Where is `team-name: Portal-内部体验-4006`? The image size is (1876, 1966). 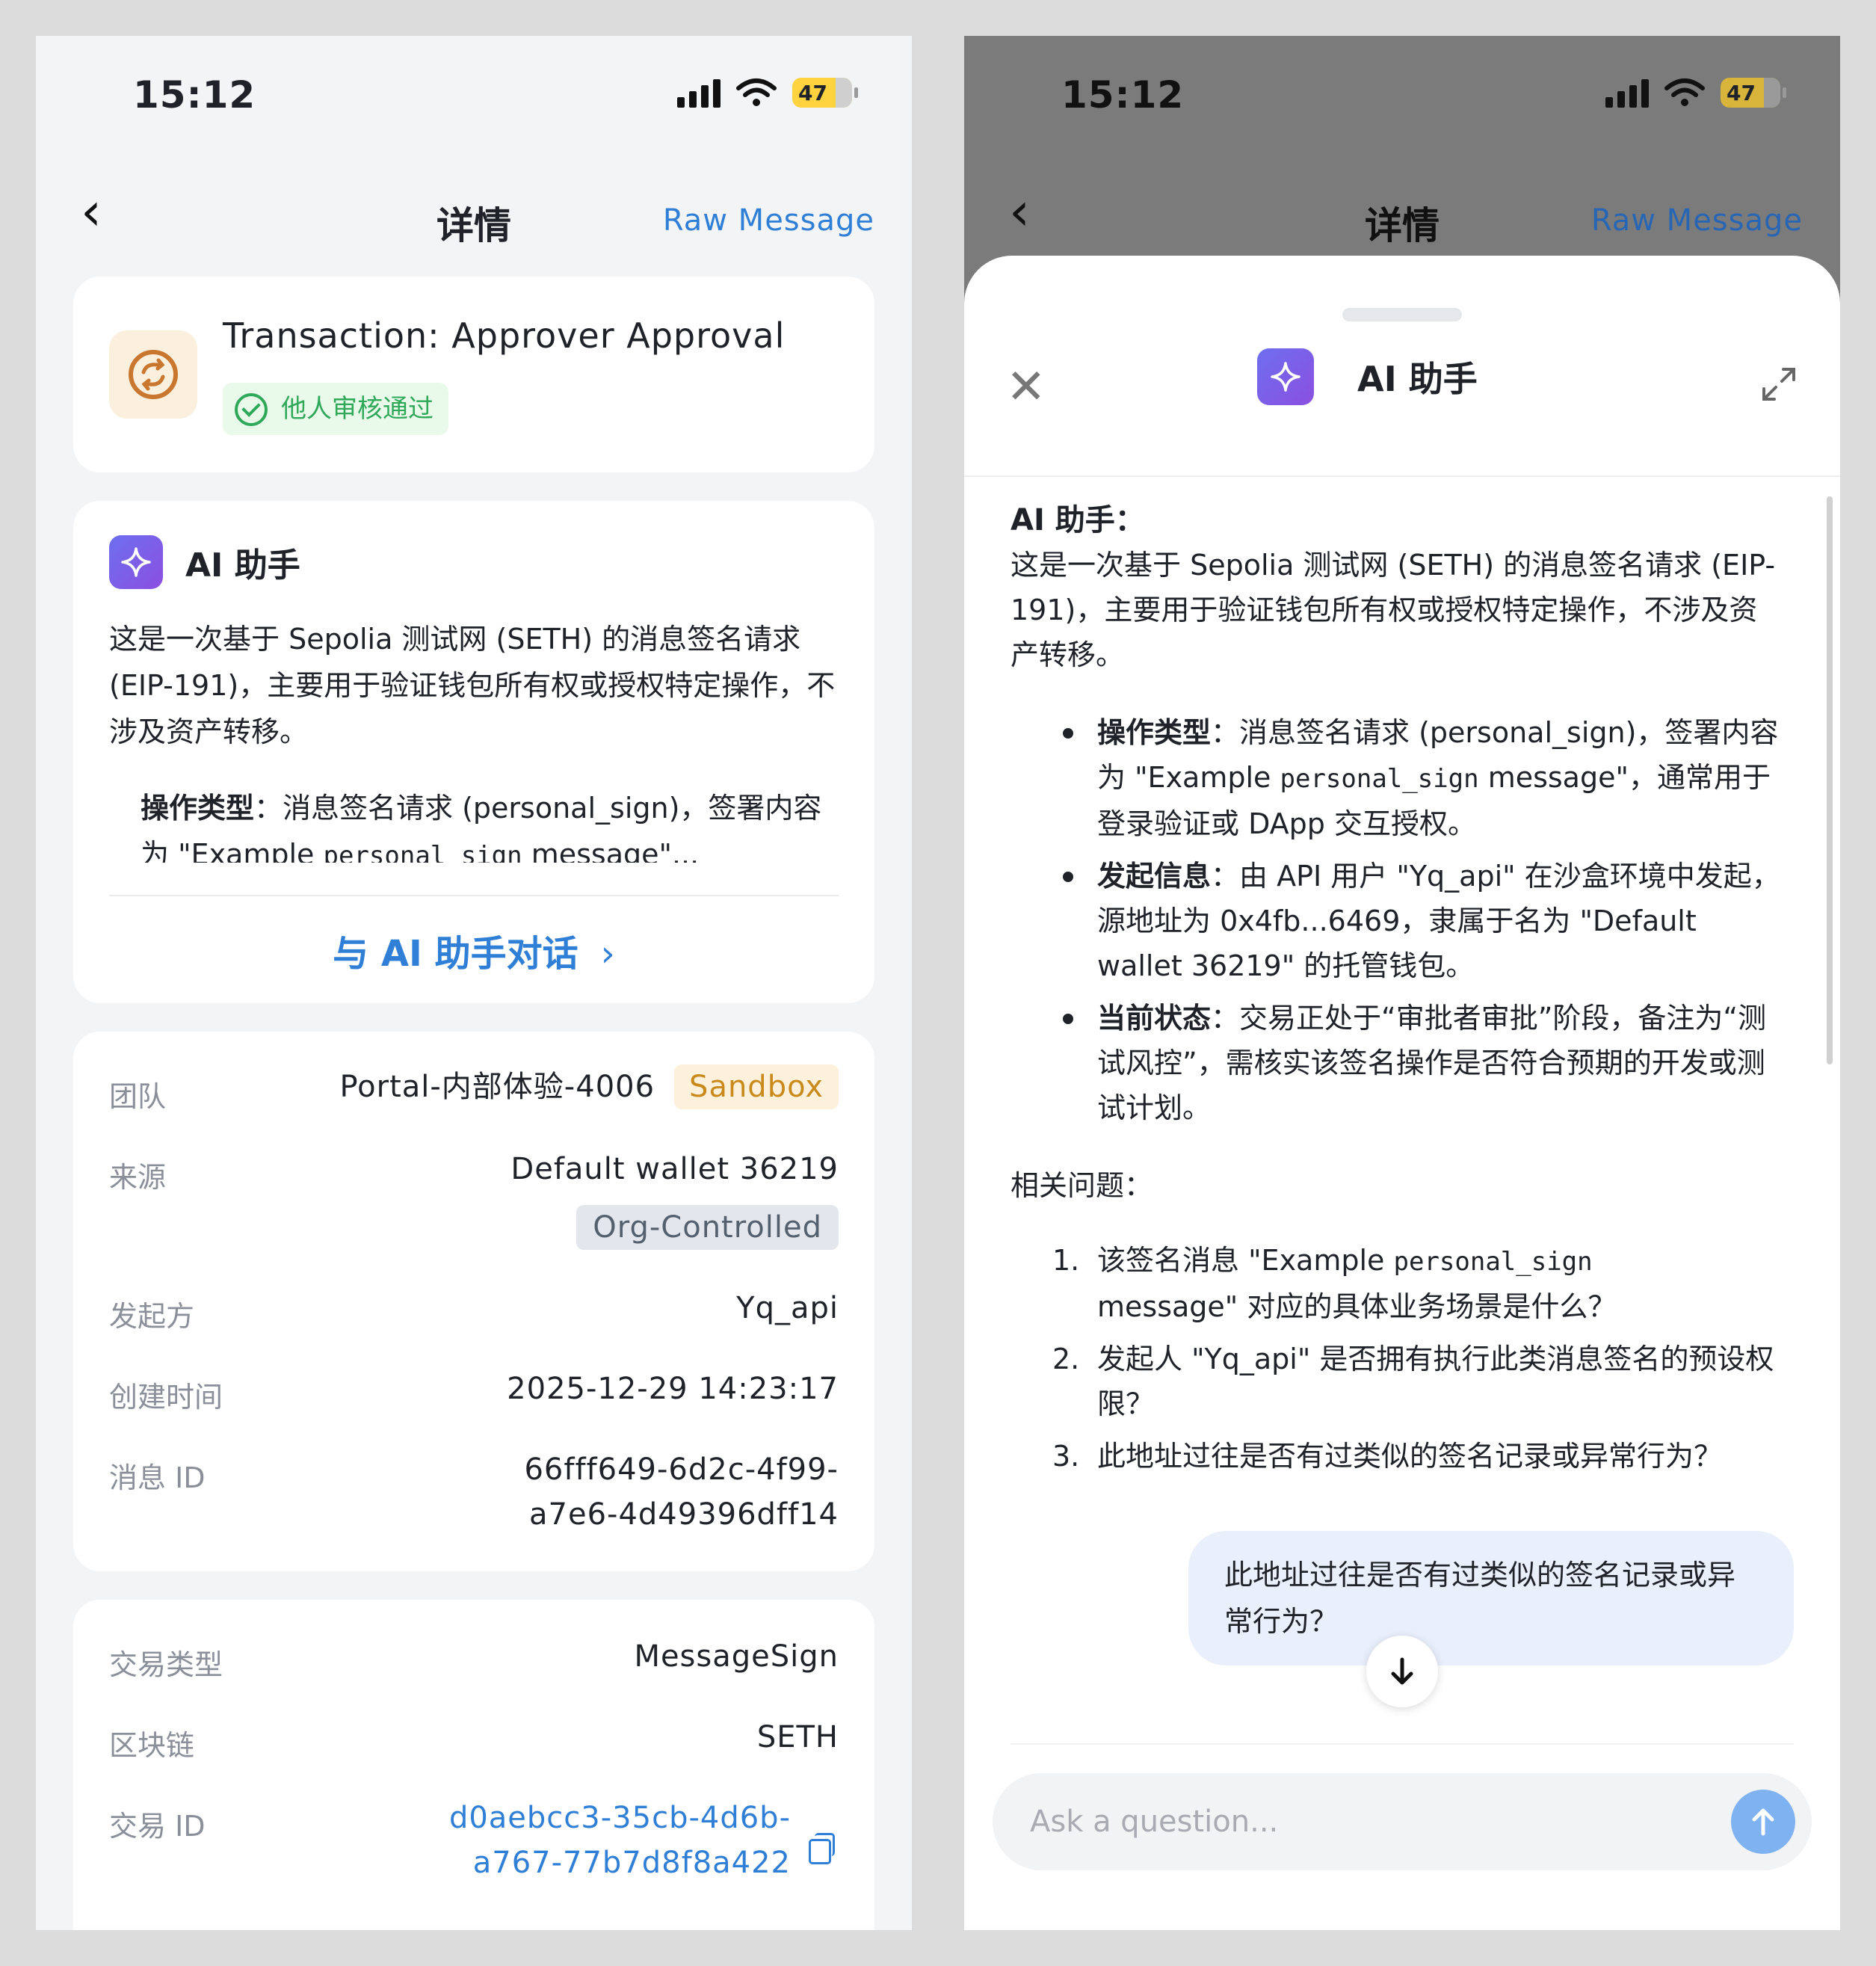 team-name: Portal-内部体验-4006 is located at coordinates (497, 1087).